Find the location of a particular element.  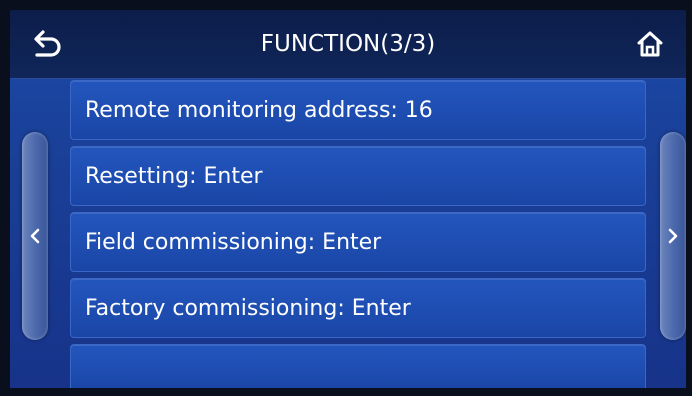

resetting-item: Resetting: Enter is located at coordinates (358, 176).